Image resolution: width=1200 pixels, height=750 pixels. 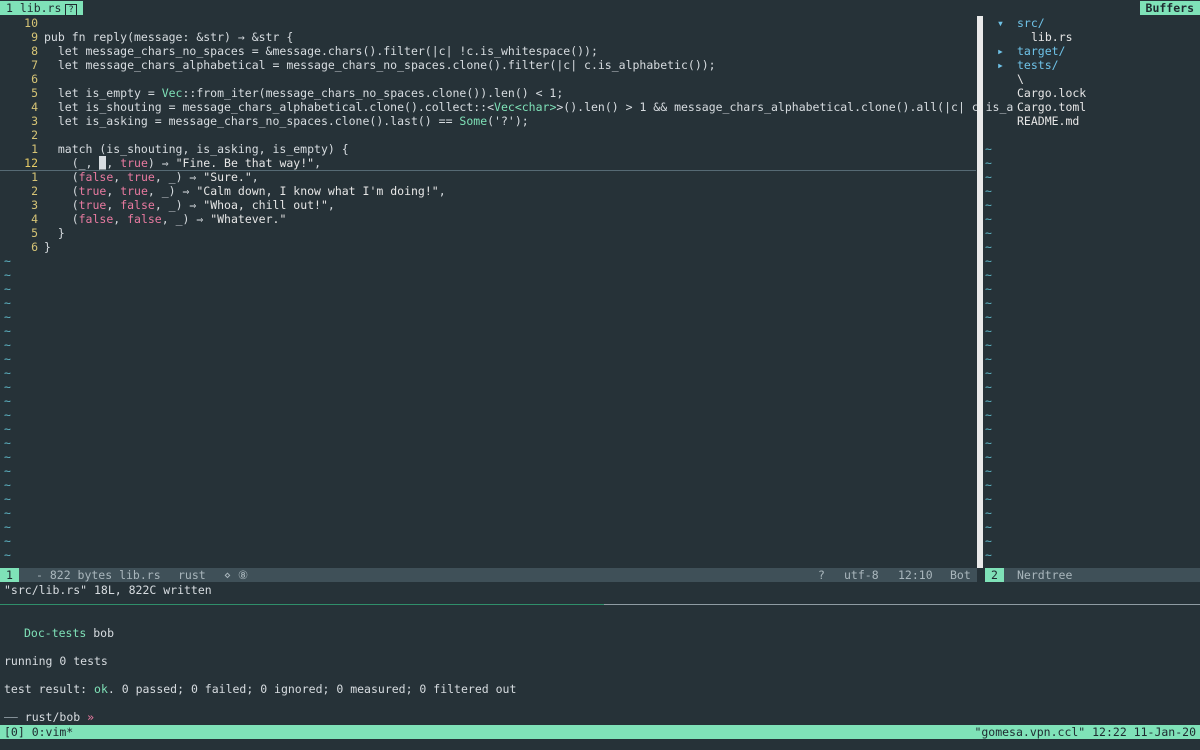 I want to click on line-number: 6, so click(x=34, y=247).